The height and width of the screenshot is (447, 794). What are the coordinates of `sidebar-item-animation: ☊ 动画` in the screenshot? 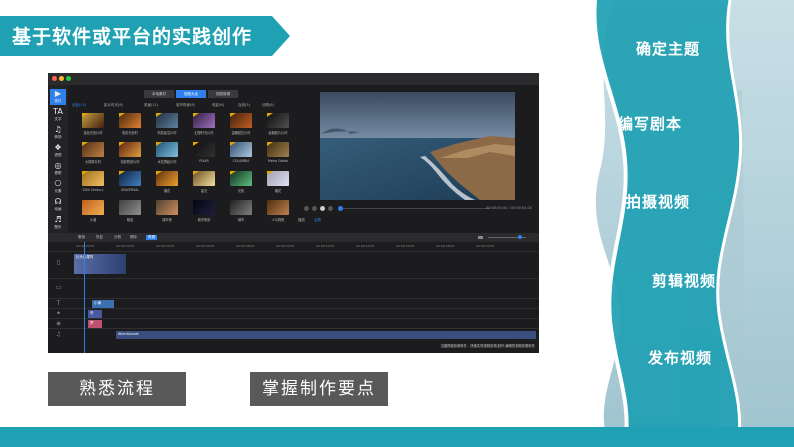 It's located at (58, 205).